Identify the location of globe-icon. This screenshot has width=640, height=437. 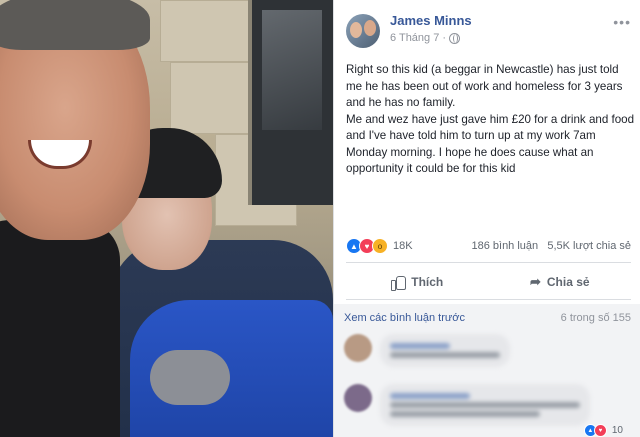
(455, 38).